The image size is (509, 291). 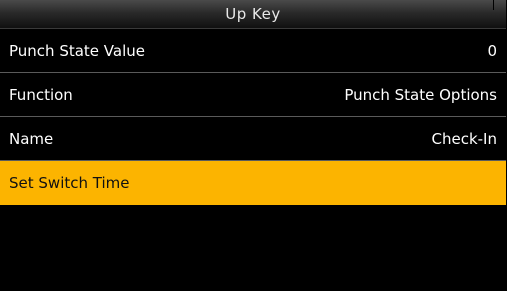 I want to click on menu-item-label: Set Switch Time, so click(x=69, y=183).